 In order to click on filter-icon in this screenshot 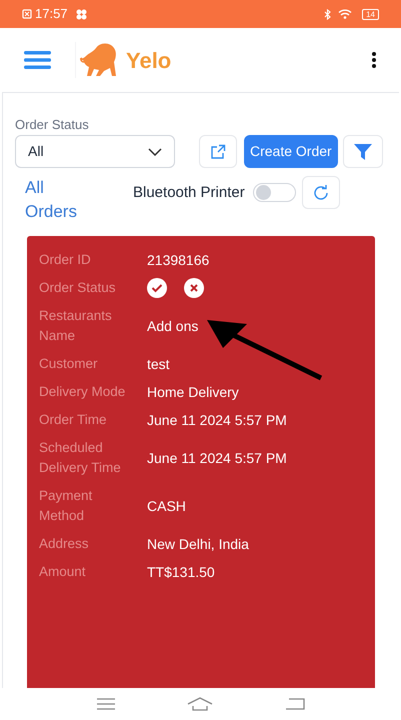, I will do `click(363, 152)`.